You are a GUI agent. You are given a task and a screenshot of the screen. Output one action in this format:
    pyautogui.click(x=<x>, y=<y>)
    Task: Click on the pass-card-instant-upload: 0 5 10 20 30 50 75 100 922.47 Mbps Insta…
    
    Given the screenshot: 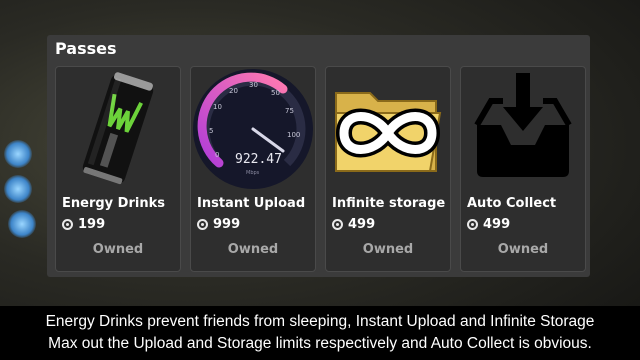 What is the action you would take?
    pyautogui.click(x=253, y=169)
    